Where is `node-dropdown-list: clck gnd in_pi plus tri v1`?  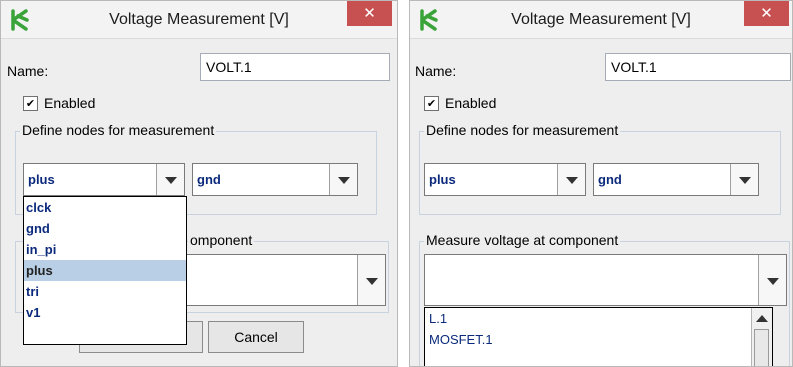
node-dropdown-list: clck gnd in_pi plus tri v1 is located at coordinates (105, 270).